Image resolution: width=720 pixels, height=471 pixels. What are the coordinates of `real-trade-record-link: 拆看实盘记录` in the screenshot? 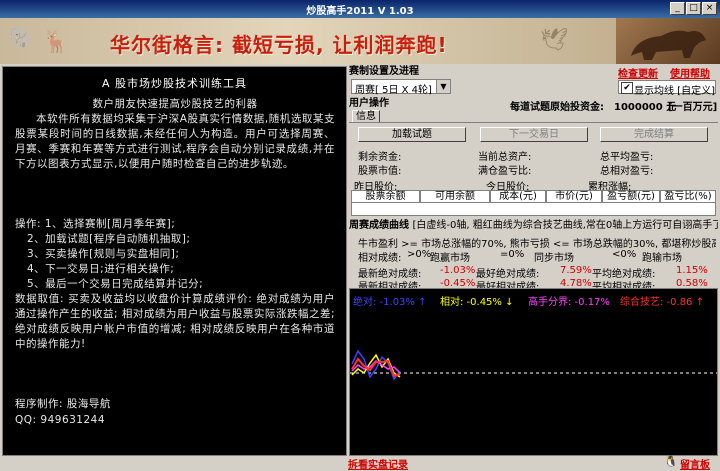 It's located at (378, 463).